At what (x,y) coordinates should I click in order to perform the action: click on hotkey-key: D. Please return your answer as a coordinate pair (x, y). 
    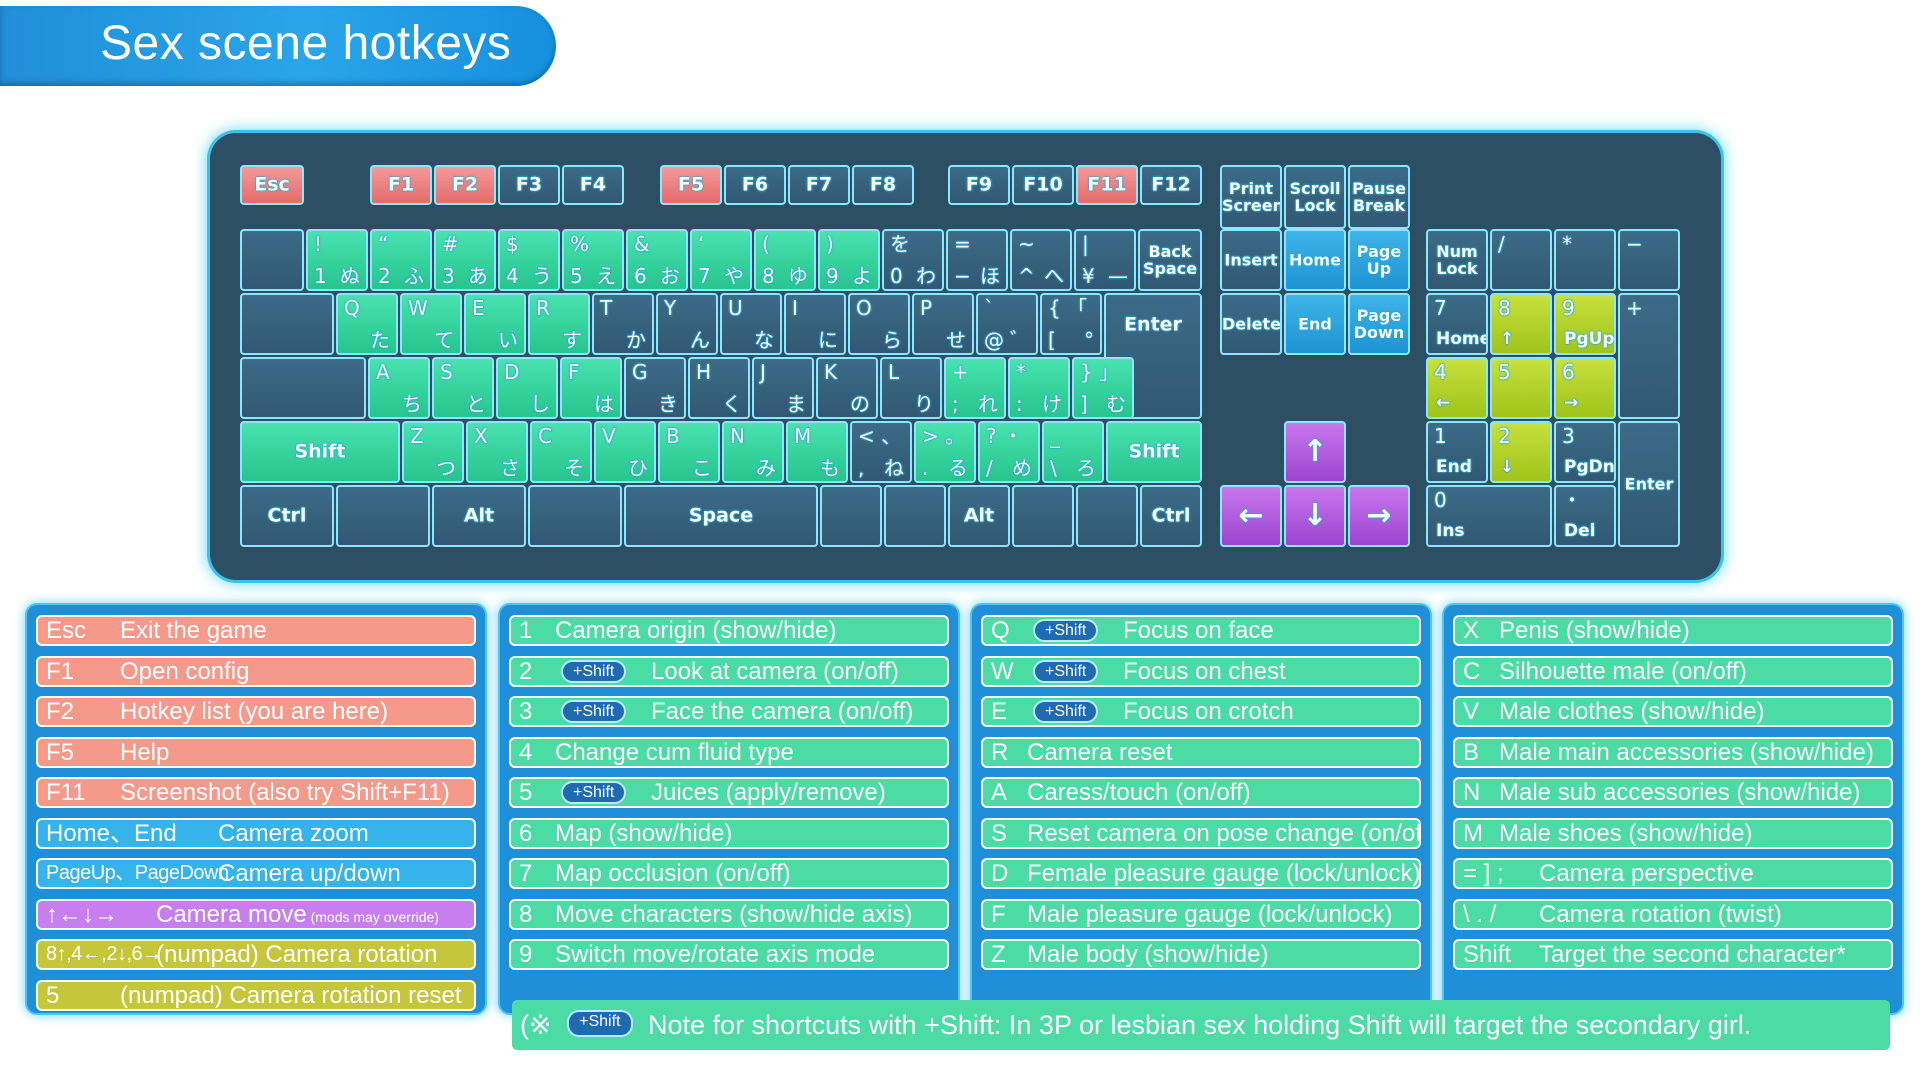
    Looking at the image, I should click on (1000, 873).